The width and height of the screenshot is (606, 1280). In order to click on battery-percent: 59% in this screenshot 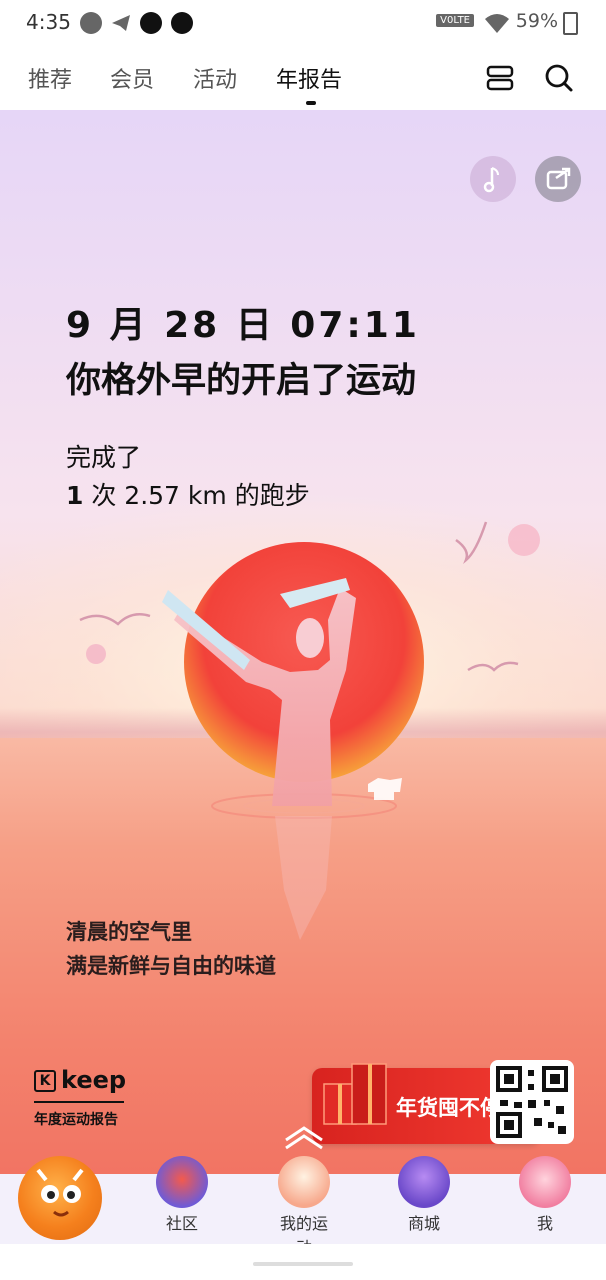, I will do `click(536, 21)`.